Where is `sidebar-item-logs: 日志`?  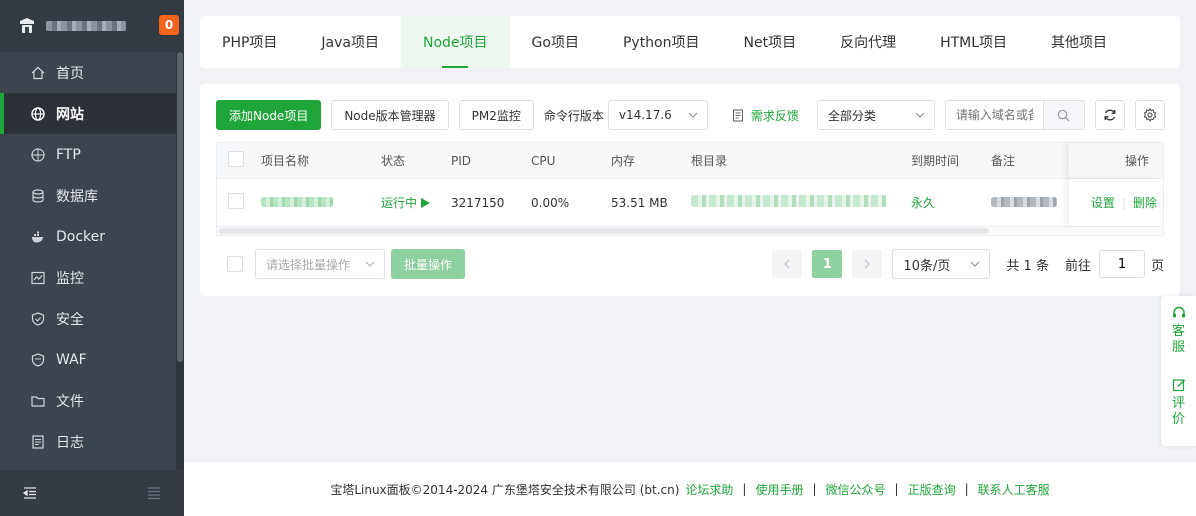 sidebar-item-logs: 日志 is located at coordinates (88, 441).